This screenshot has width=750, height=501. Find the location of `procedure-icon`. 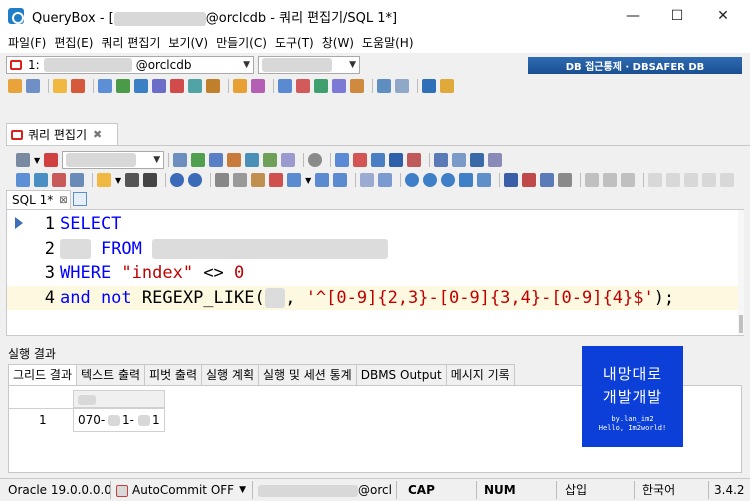

procedure-icon is located at coordinates (213, 86).